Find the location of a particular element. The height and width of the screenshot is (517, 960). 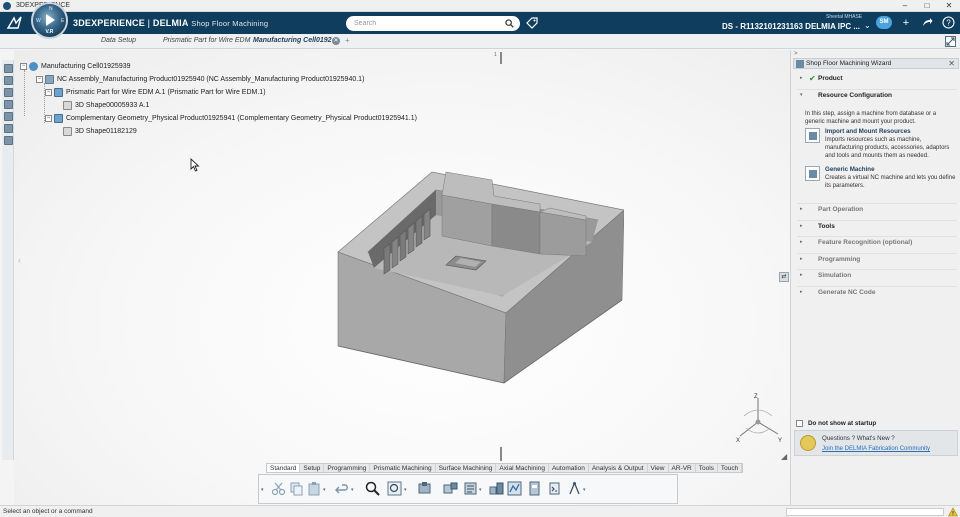

tree-expand-icon is located at coordinates (8, 80).